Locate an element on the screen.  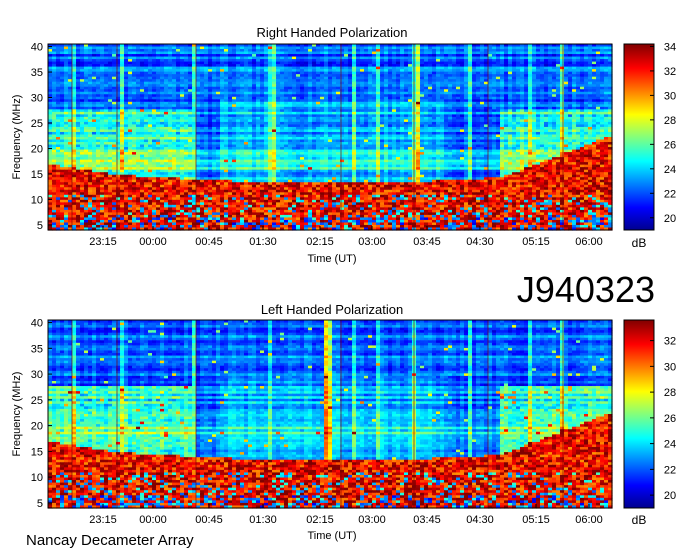
panel-title: Left Handed Polarization is located at coordinates (332, 309).